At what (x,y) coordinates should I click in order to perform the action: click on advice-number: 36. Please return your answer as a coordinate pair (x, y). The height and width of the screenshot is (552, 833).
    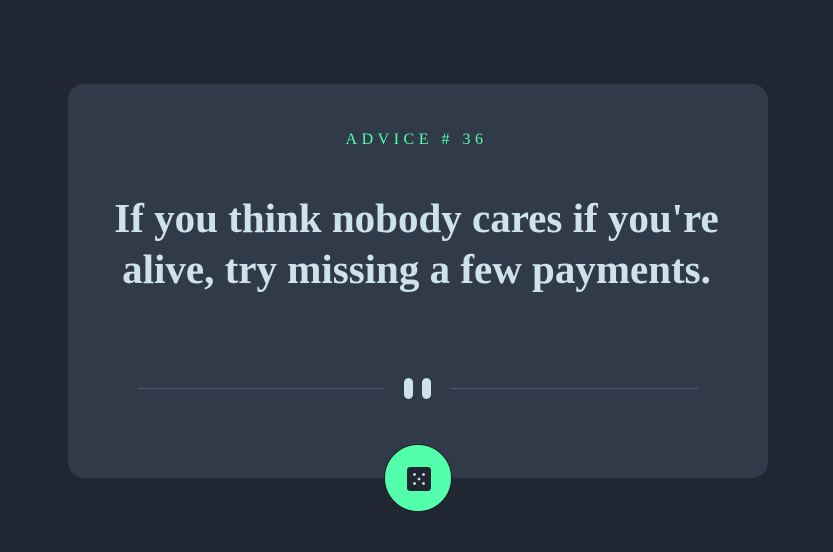
    Looking at the image, I should click on (475, 139).